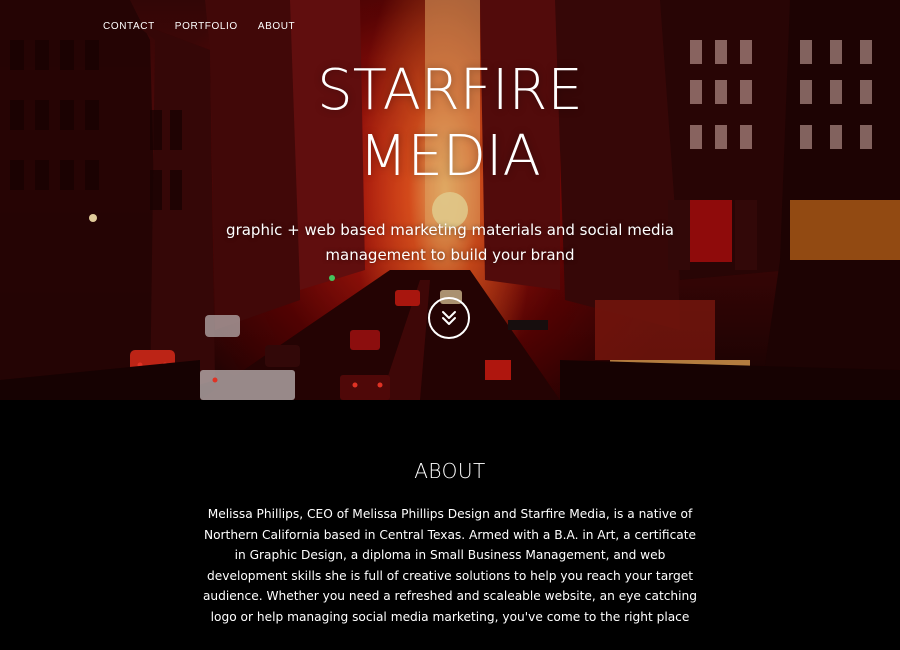  What do you see at coordinates (129, 27) in the screenshot?
I see `nav-link-contact: CONTACT` at bounding box center [129, 27].